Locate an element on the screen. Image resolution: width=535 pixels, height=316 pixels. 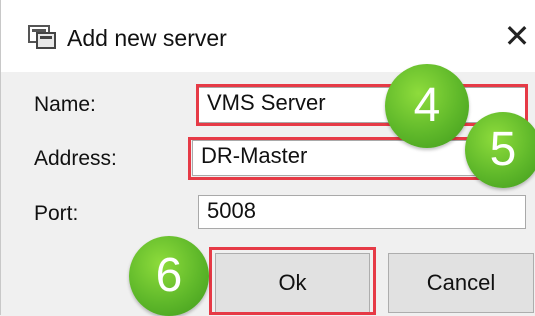
dialog-title: Add new server is located at coordinates (147, 38).